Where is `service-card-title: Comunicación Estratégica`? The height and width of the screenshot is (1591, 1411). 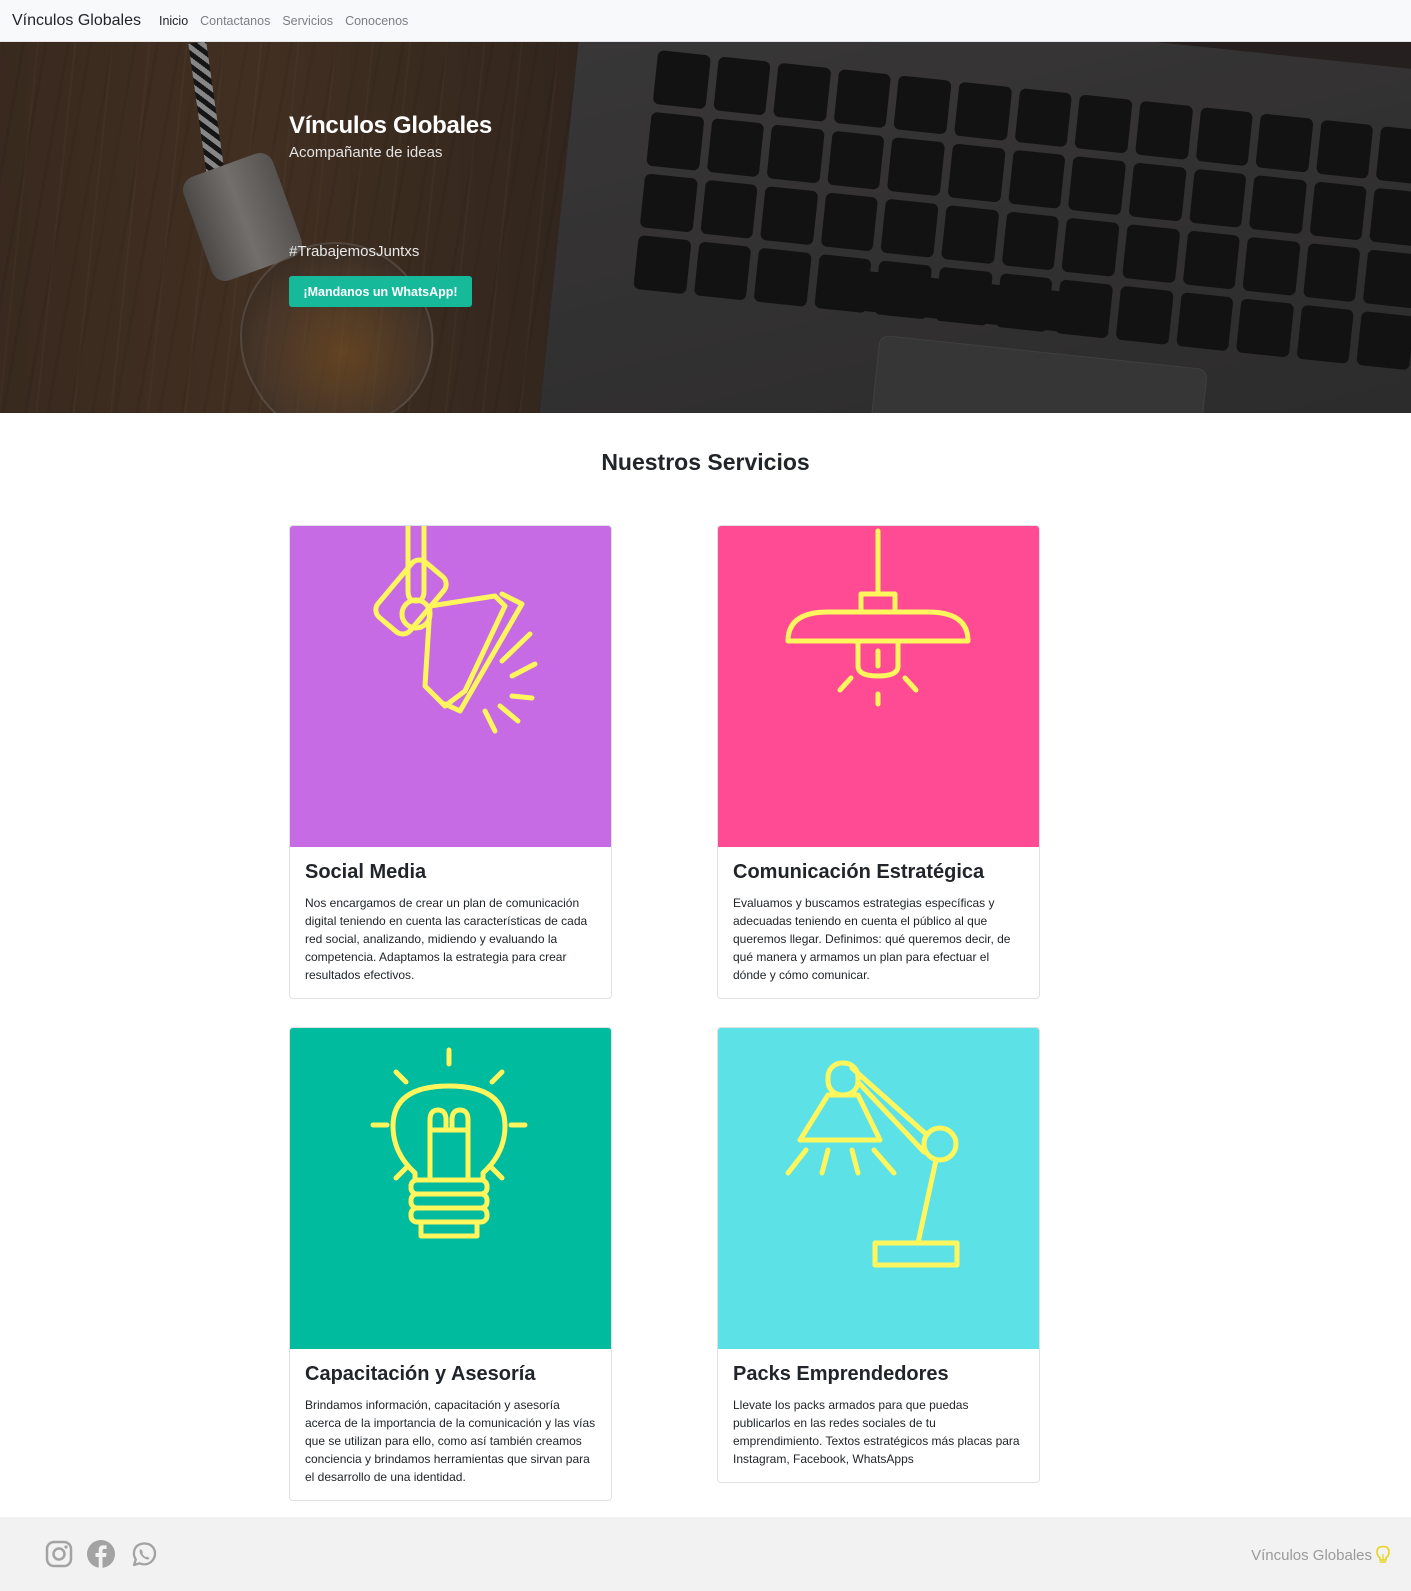
service-card-title: Comunicación Estratégica is located at coordinates (859, 872).